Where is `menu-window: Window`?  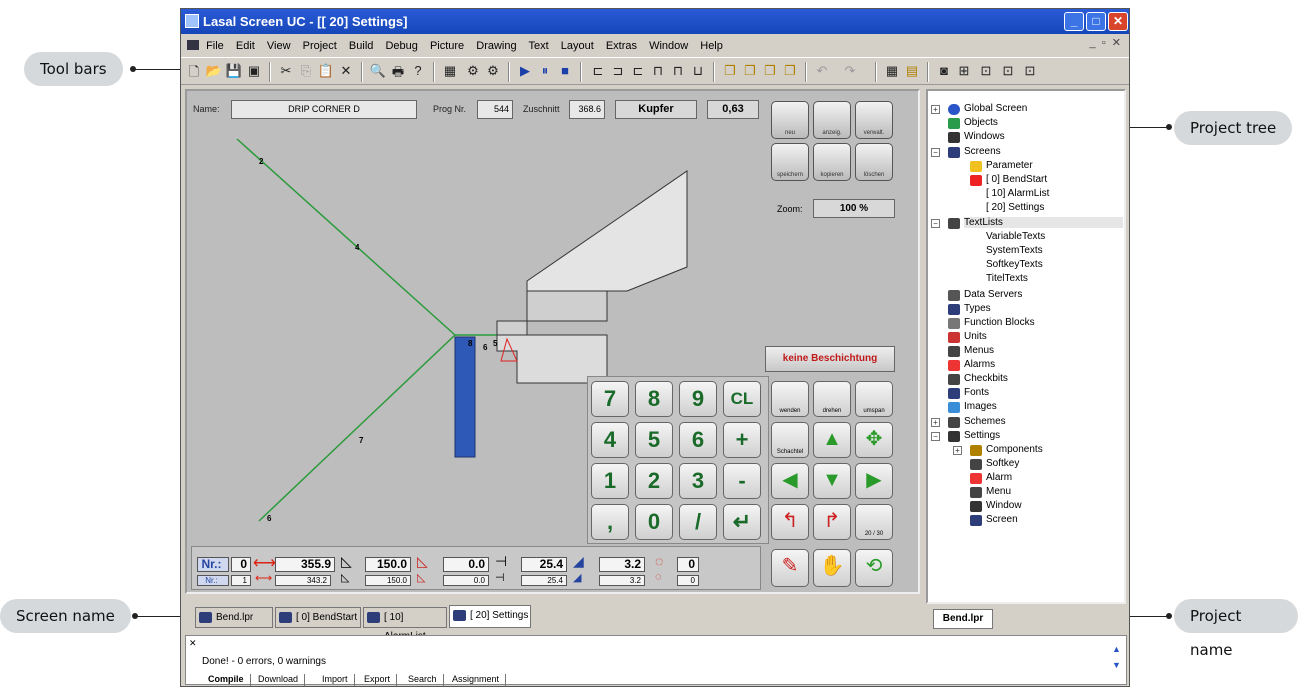 menu-window: Window is located at coordinates (668, 46).